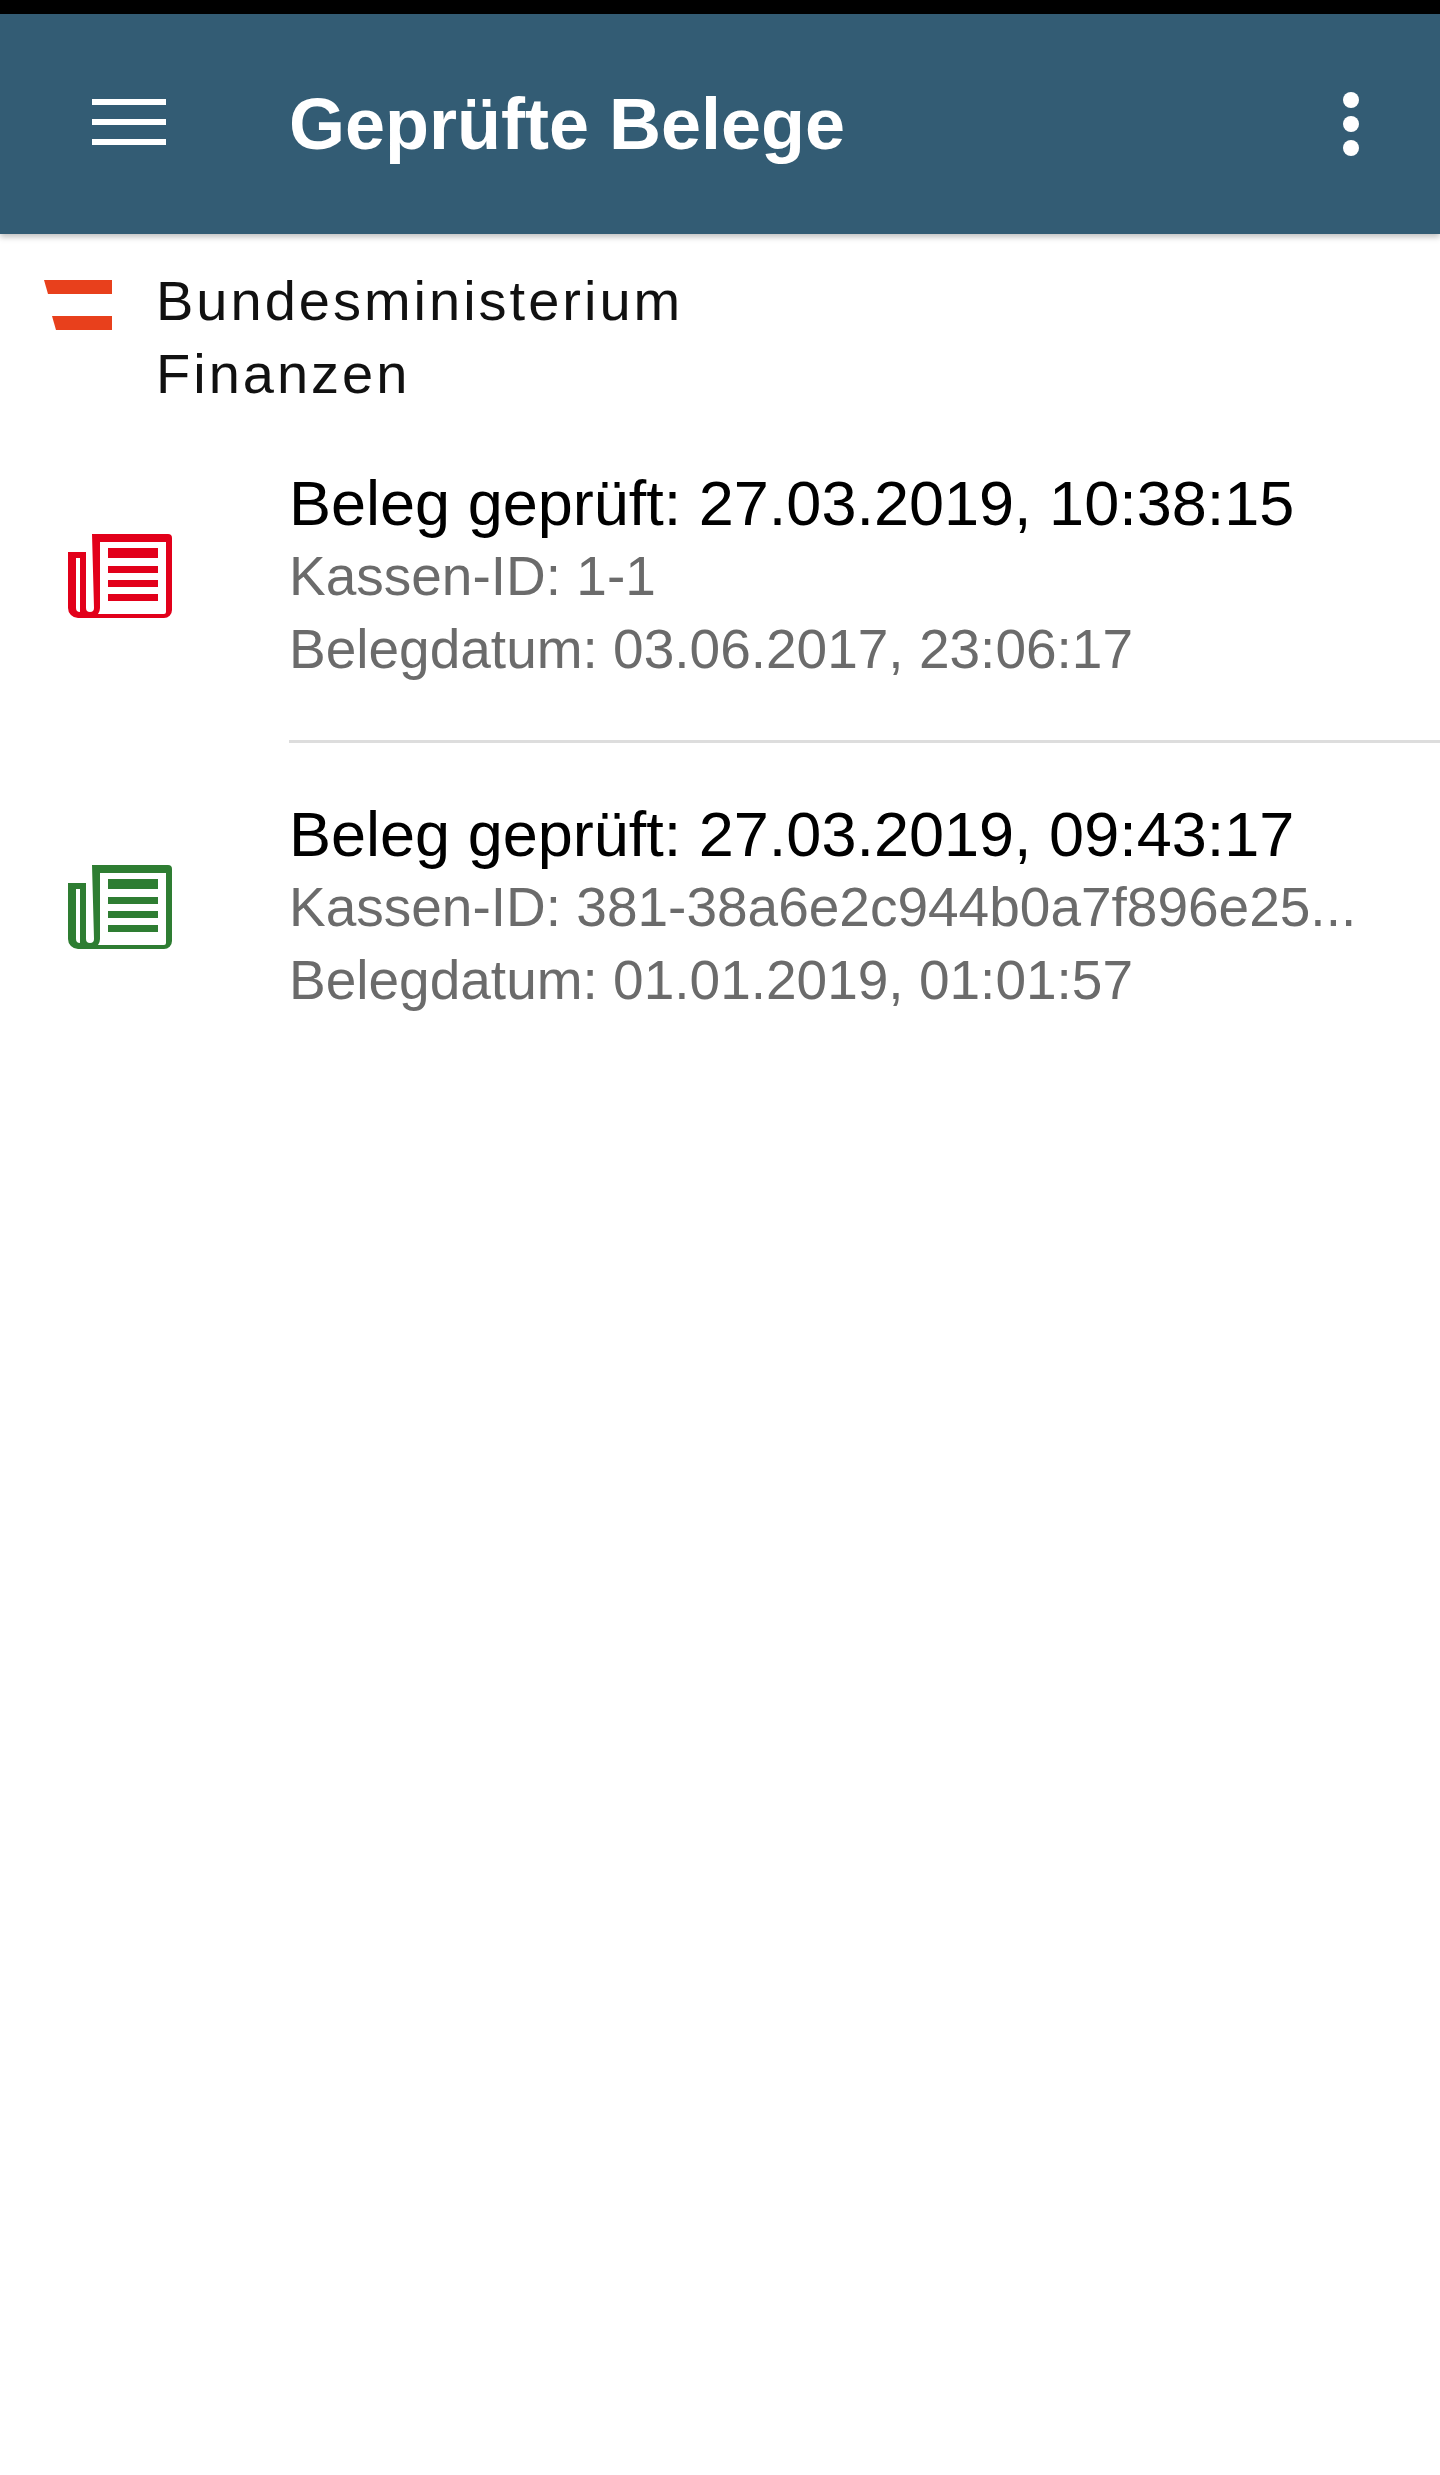 The height and width of the screenshot is (2475, 1440). What do you see at coordinates (129, 122) in the screenshot?
I see `menu-icon` at bounding box center [129, 122].